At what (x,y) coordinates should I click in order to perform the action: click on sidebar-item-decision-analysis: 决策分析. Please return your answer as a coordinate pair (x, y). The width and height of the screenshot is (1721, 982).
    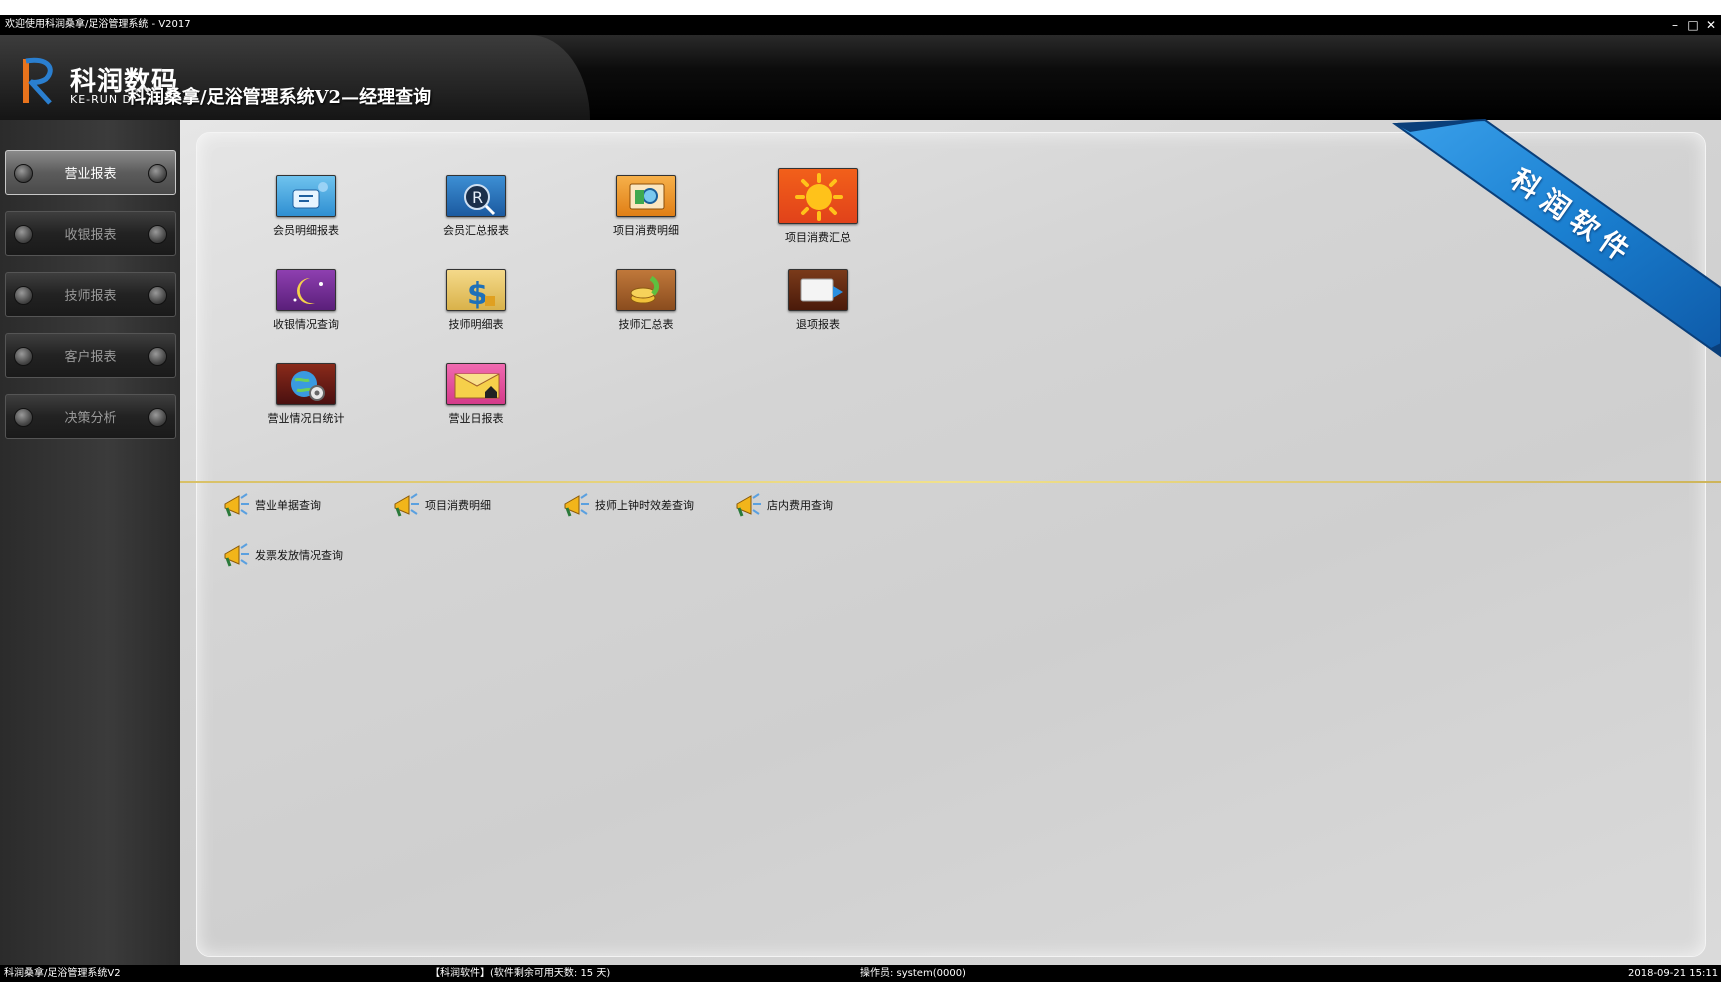
    Looking at the image, I should click on (90, 416).